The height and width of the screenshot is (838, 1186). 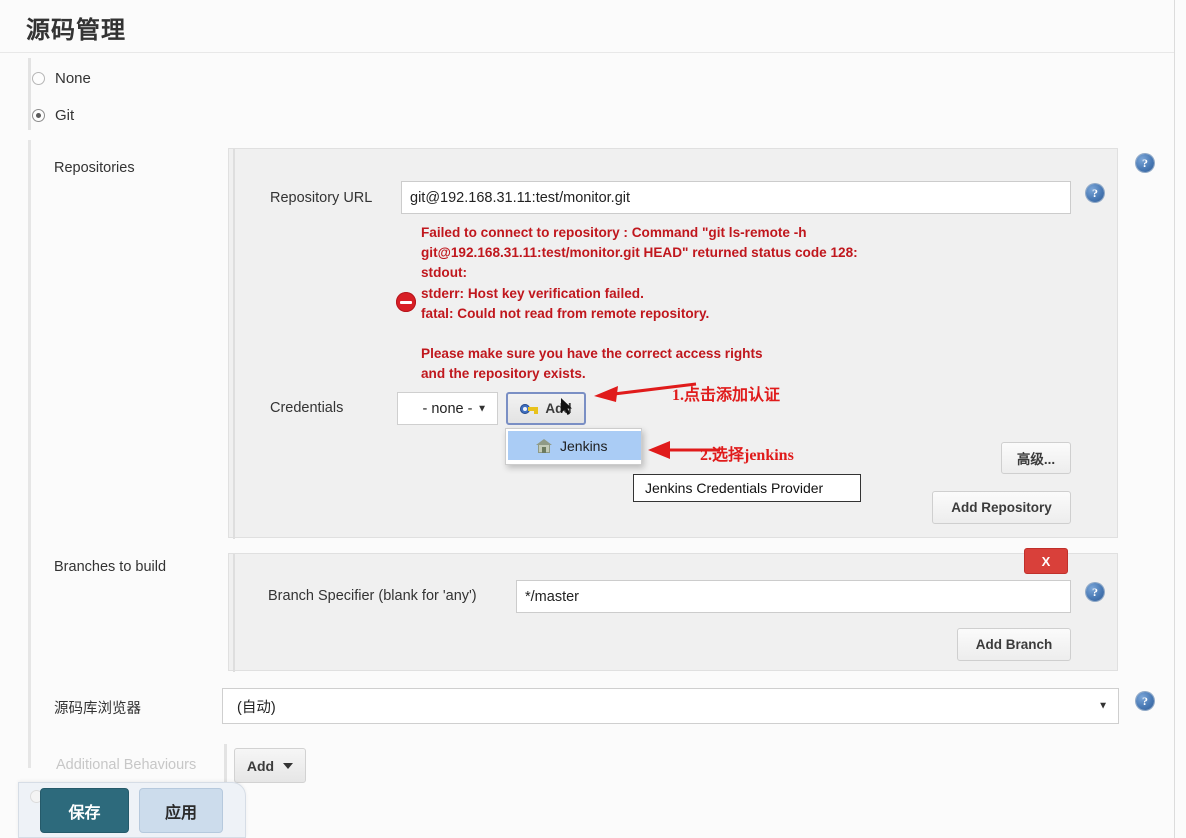 I want to click on scm-option-none: None, so click(x=61, y=78).